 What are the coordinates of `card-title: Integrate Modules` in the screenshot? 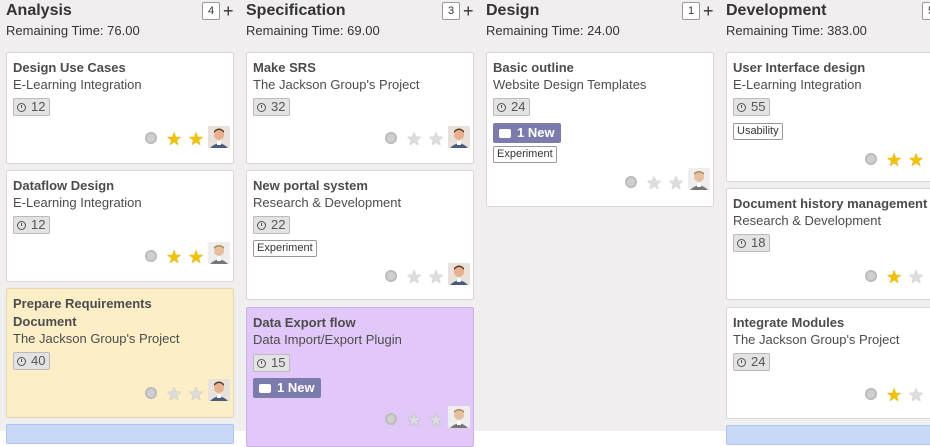 It's located at (831, 323).